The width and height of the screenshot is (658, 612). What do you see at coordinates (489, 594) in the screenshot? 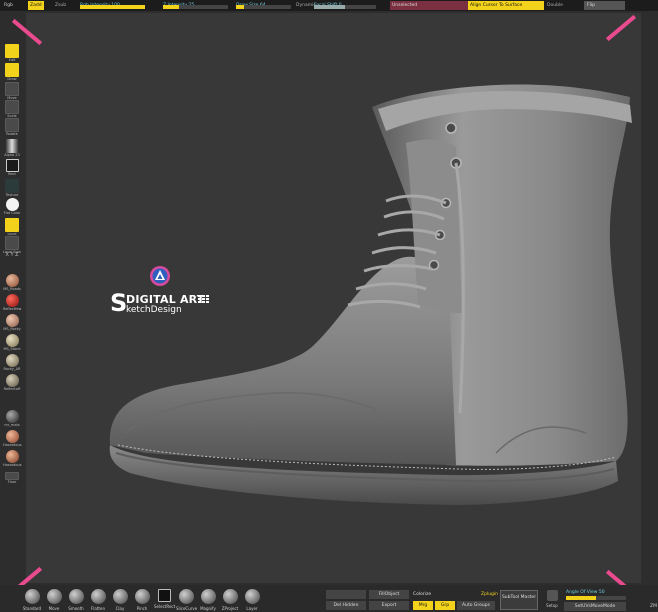
I see `zplugin-label: Zplugin` at bounding box center [489, 594].